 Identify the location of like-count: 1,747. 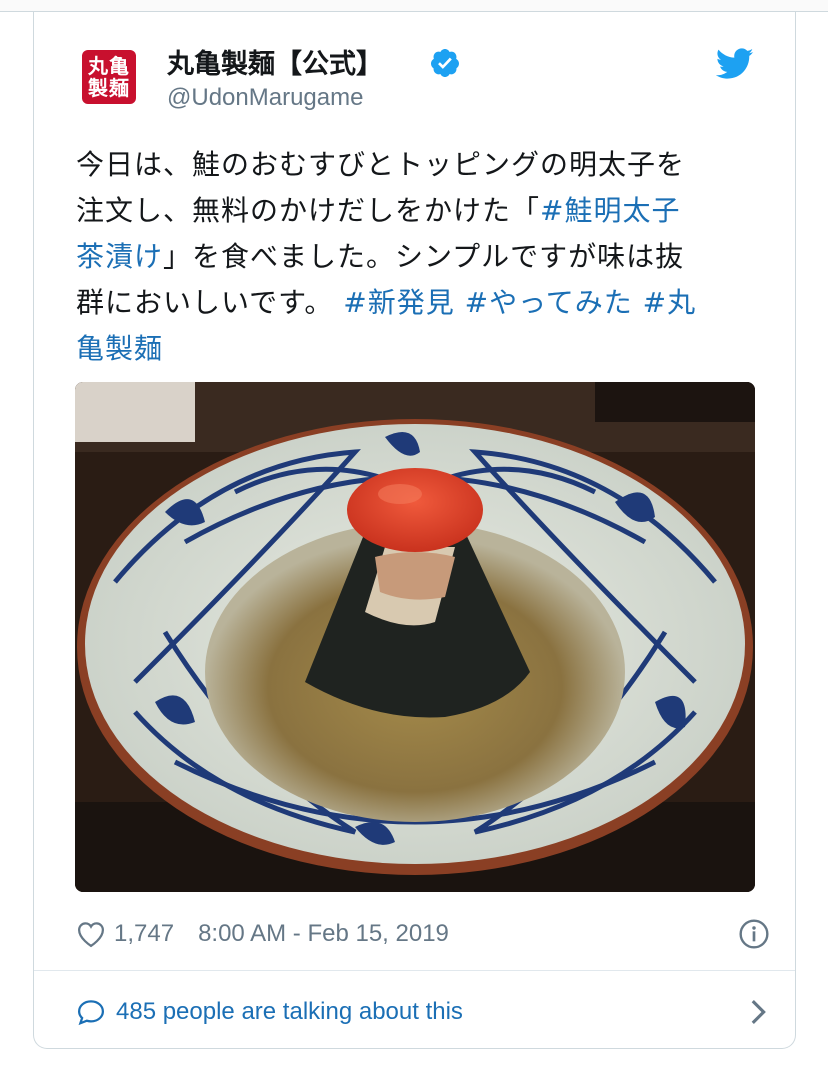
(144, 933).